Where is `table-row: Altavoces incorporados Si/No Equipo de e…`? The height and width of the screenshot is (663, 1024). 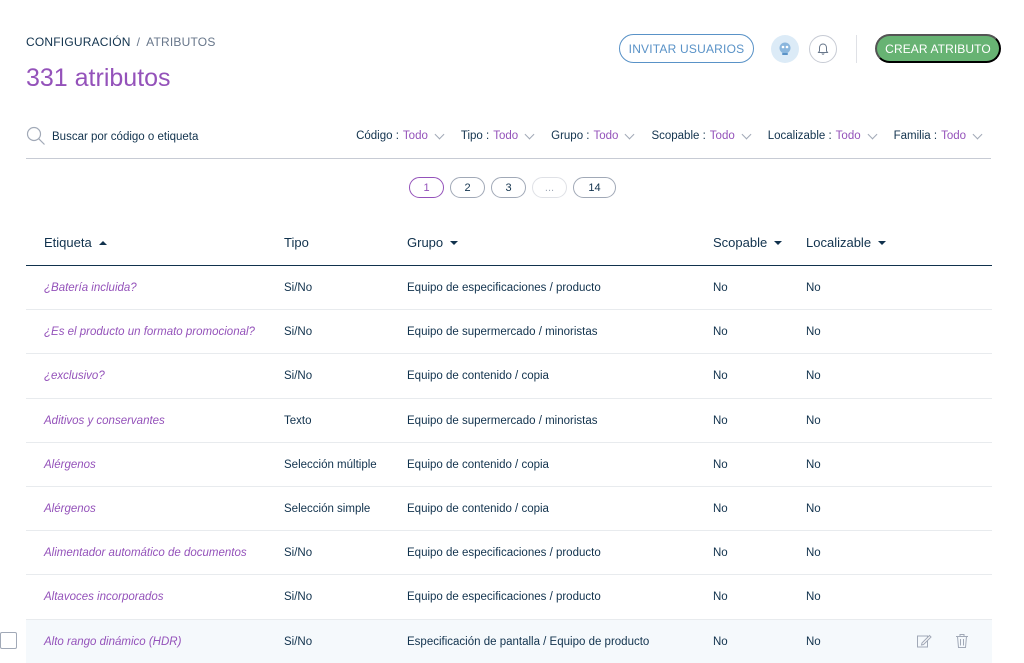 table-row: Altavoces incorporados Si/No Equipo de e… is located at coordinates (509, 597).